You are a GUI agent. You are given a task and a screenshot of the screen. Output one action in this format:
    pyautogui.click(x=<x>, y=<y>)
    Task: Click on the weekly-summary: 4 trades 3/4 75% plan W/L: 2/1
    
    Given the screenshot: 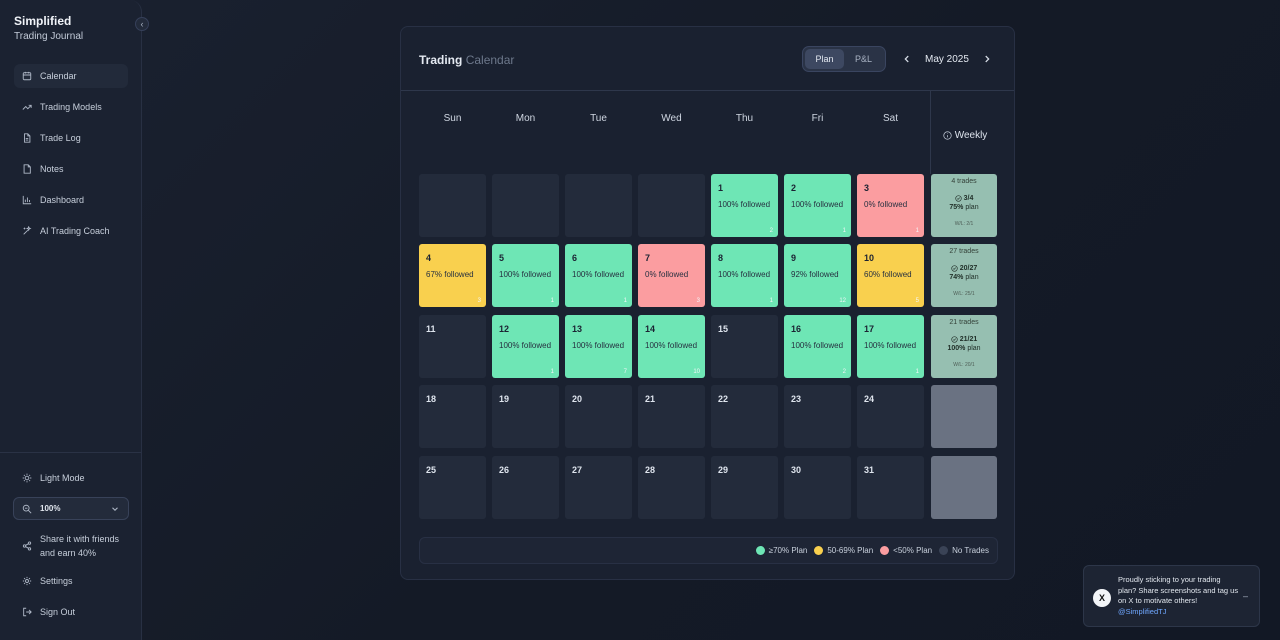 What is the action you would take?
    pyautogui.click(x=964, y=205)
    